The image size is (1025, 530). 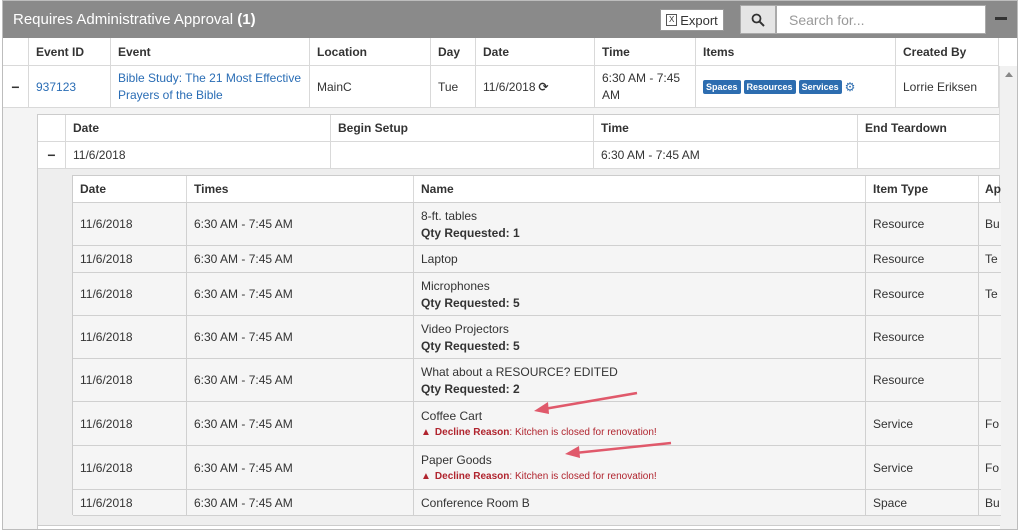 What do you see at coordinates (990, 189) in the screenshot?
I see `col-item-approver: Ap` at bounding box center [990, 189].